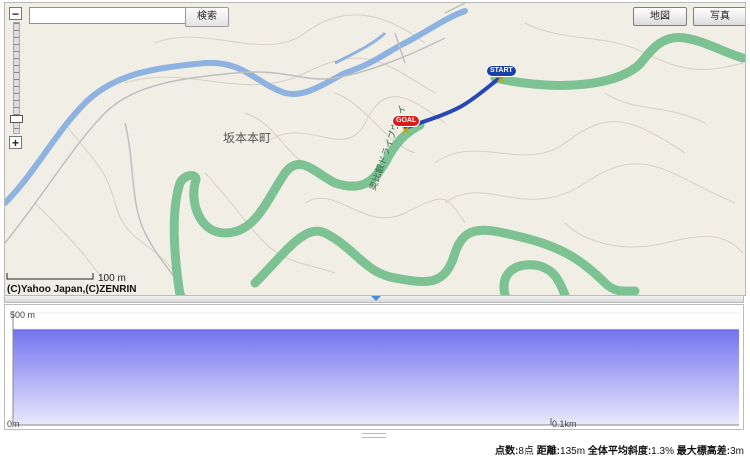 This screenshot has width=750, height=458. Describe the element at coordinates (207, 17) in the screenshot. I see `search-button: 検索` at that location.